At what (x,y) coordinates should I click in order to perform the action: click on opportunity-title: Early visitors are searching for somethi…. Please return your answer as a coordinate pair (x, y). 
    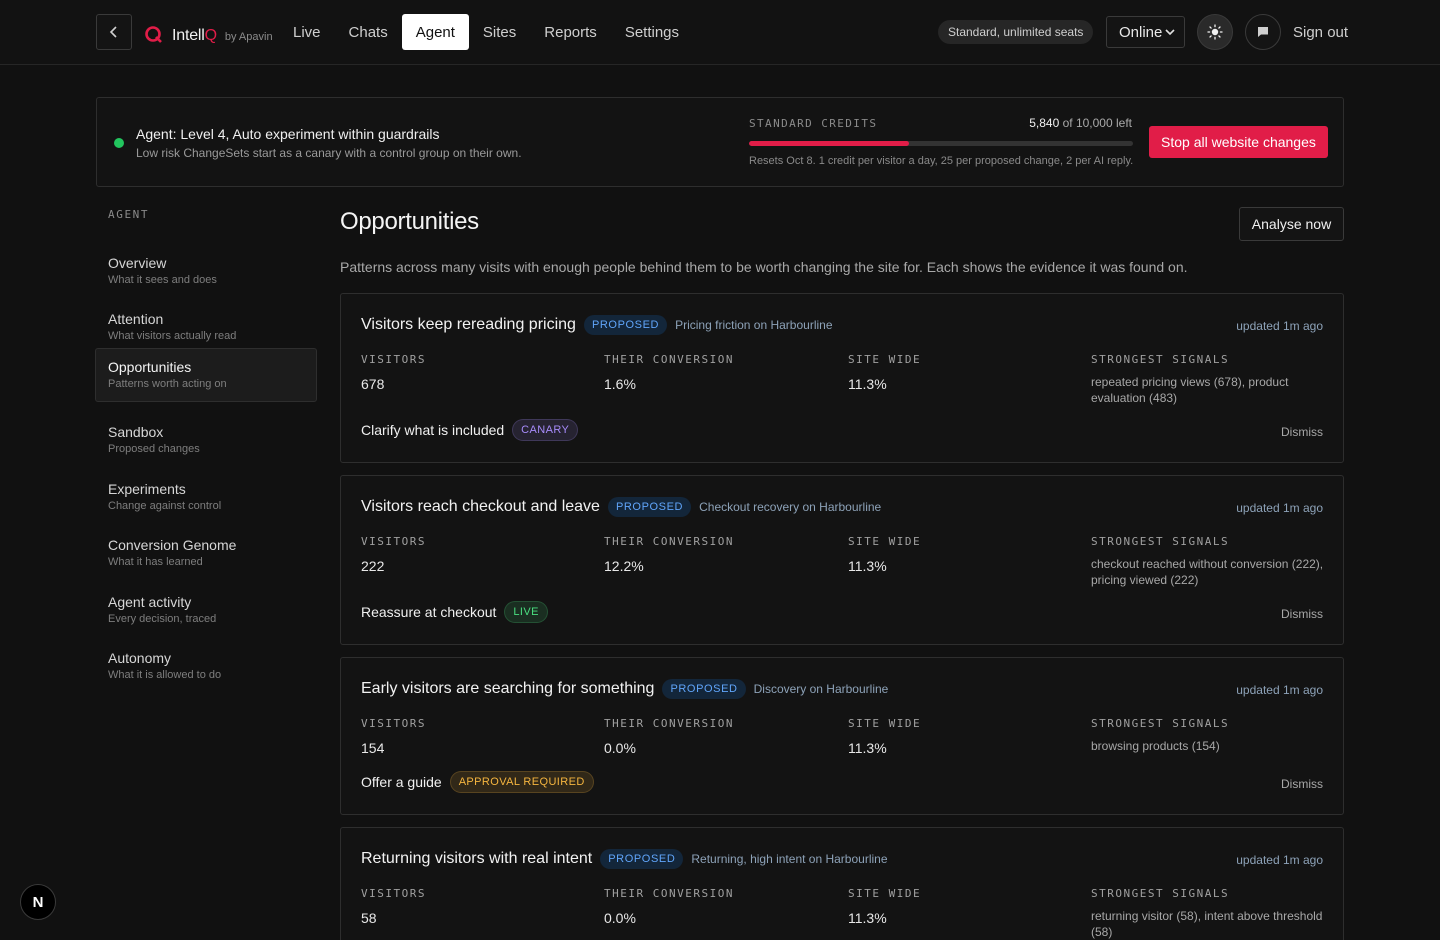
    Looking at the image, I should click on (507, 689).